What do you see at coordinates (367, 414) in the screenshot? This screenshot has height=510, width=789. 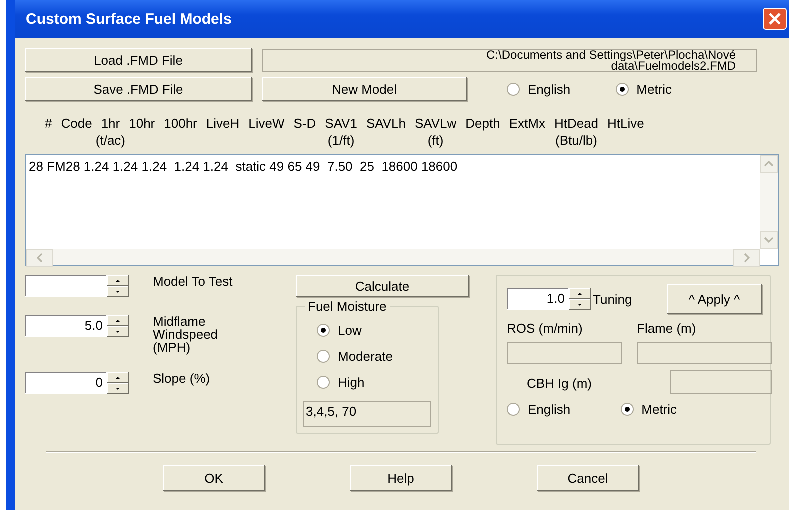 I see `moisture-values-field: 3,4,5, 70` at bounding box center [367, 414].